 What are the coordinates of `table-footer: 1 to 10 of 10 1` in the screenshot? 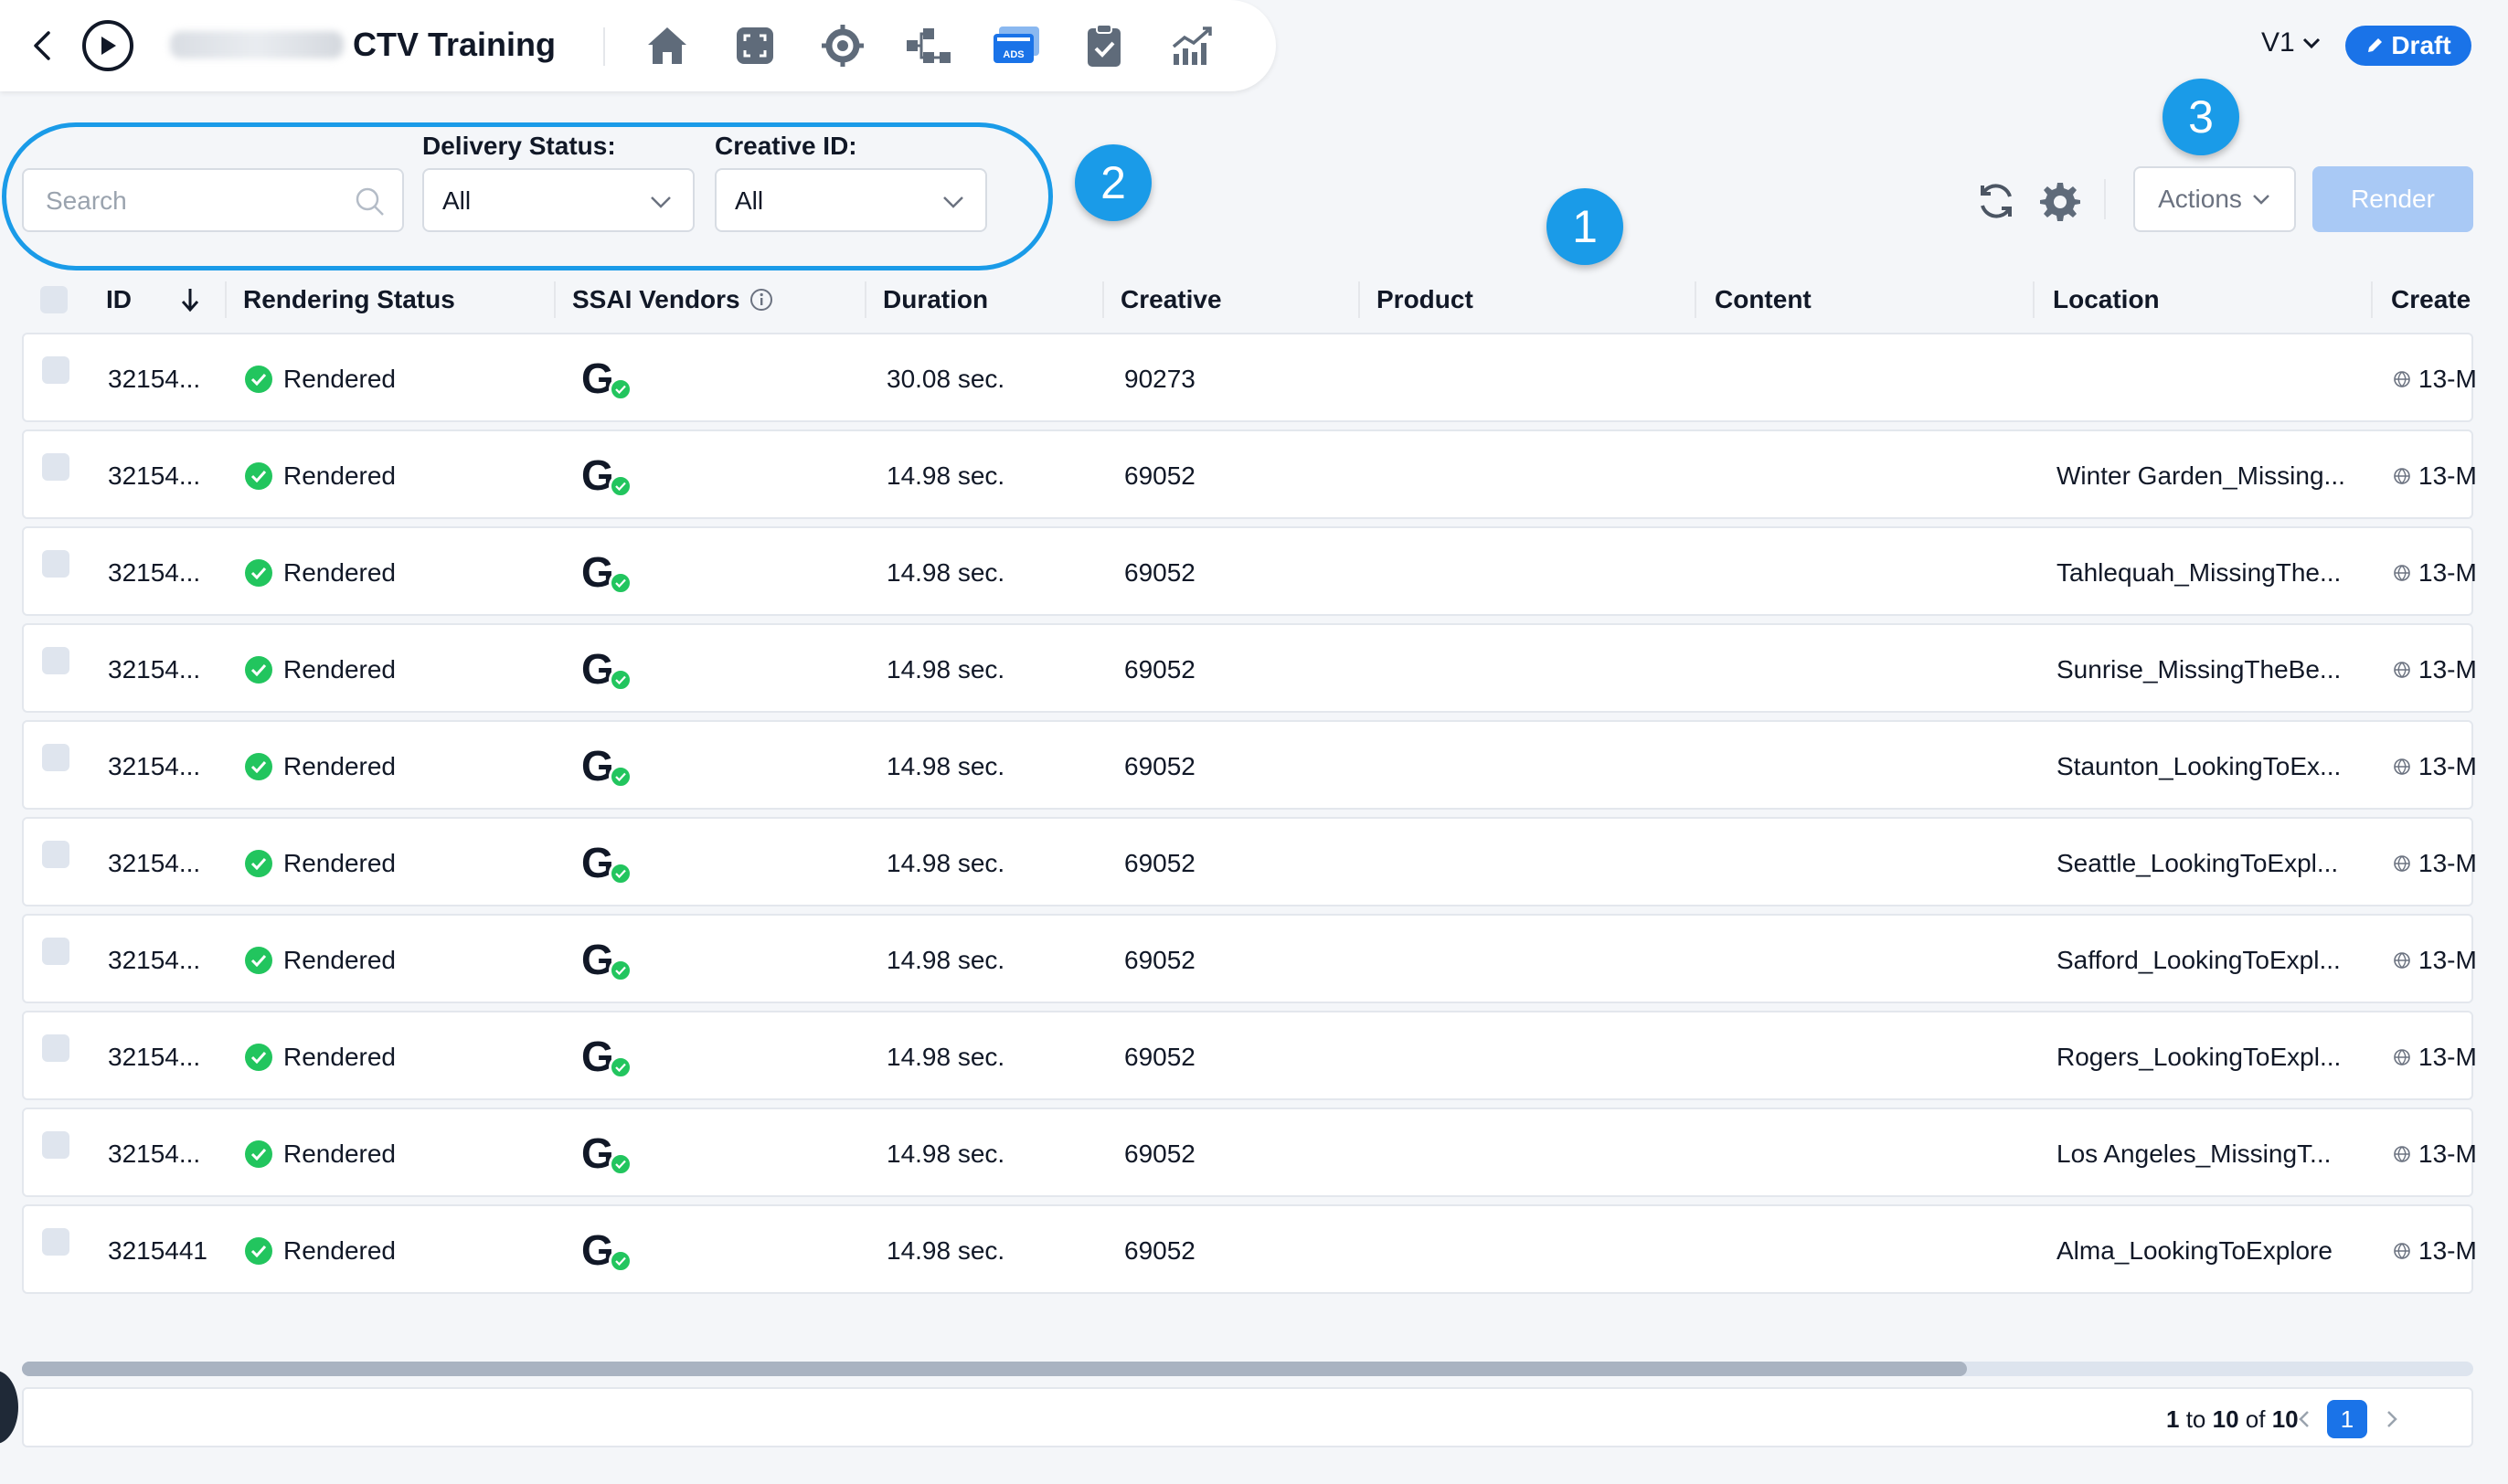 It's located at (1247, 1417).